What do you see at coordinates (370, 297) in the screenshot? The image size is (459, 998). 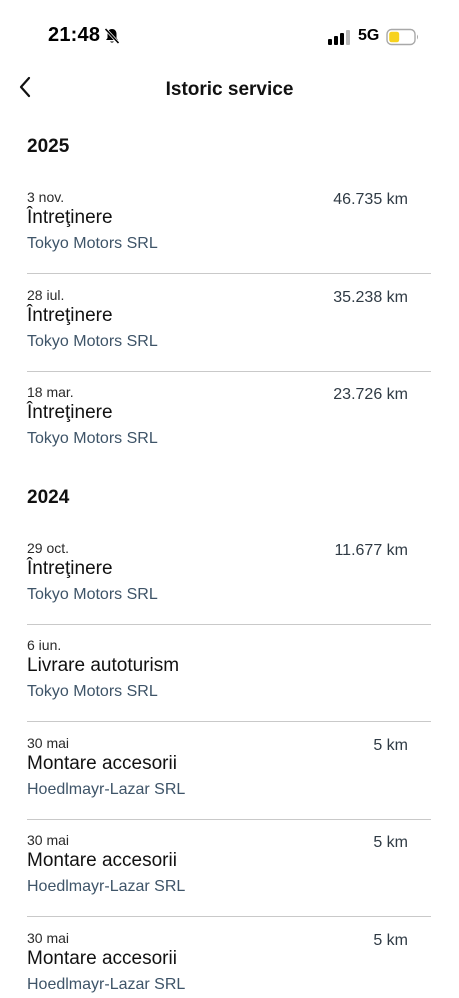 I see `record-mileage: 35.238 km` at bounding box center [370, 297].